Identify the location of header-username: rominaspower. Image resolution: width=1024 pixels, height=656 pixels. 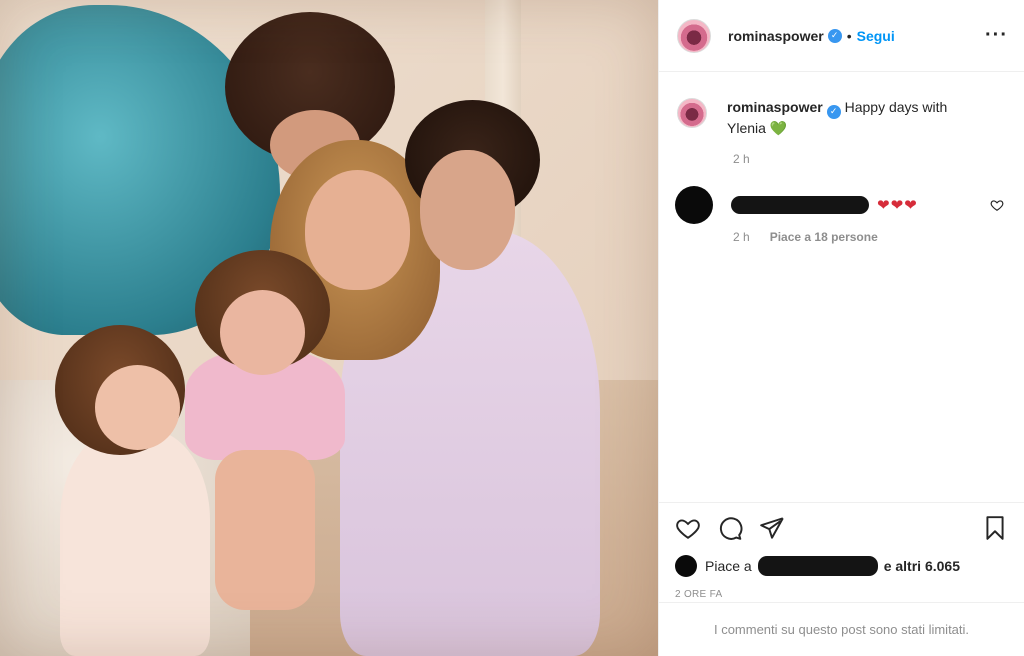
(776, 36).